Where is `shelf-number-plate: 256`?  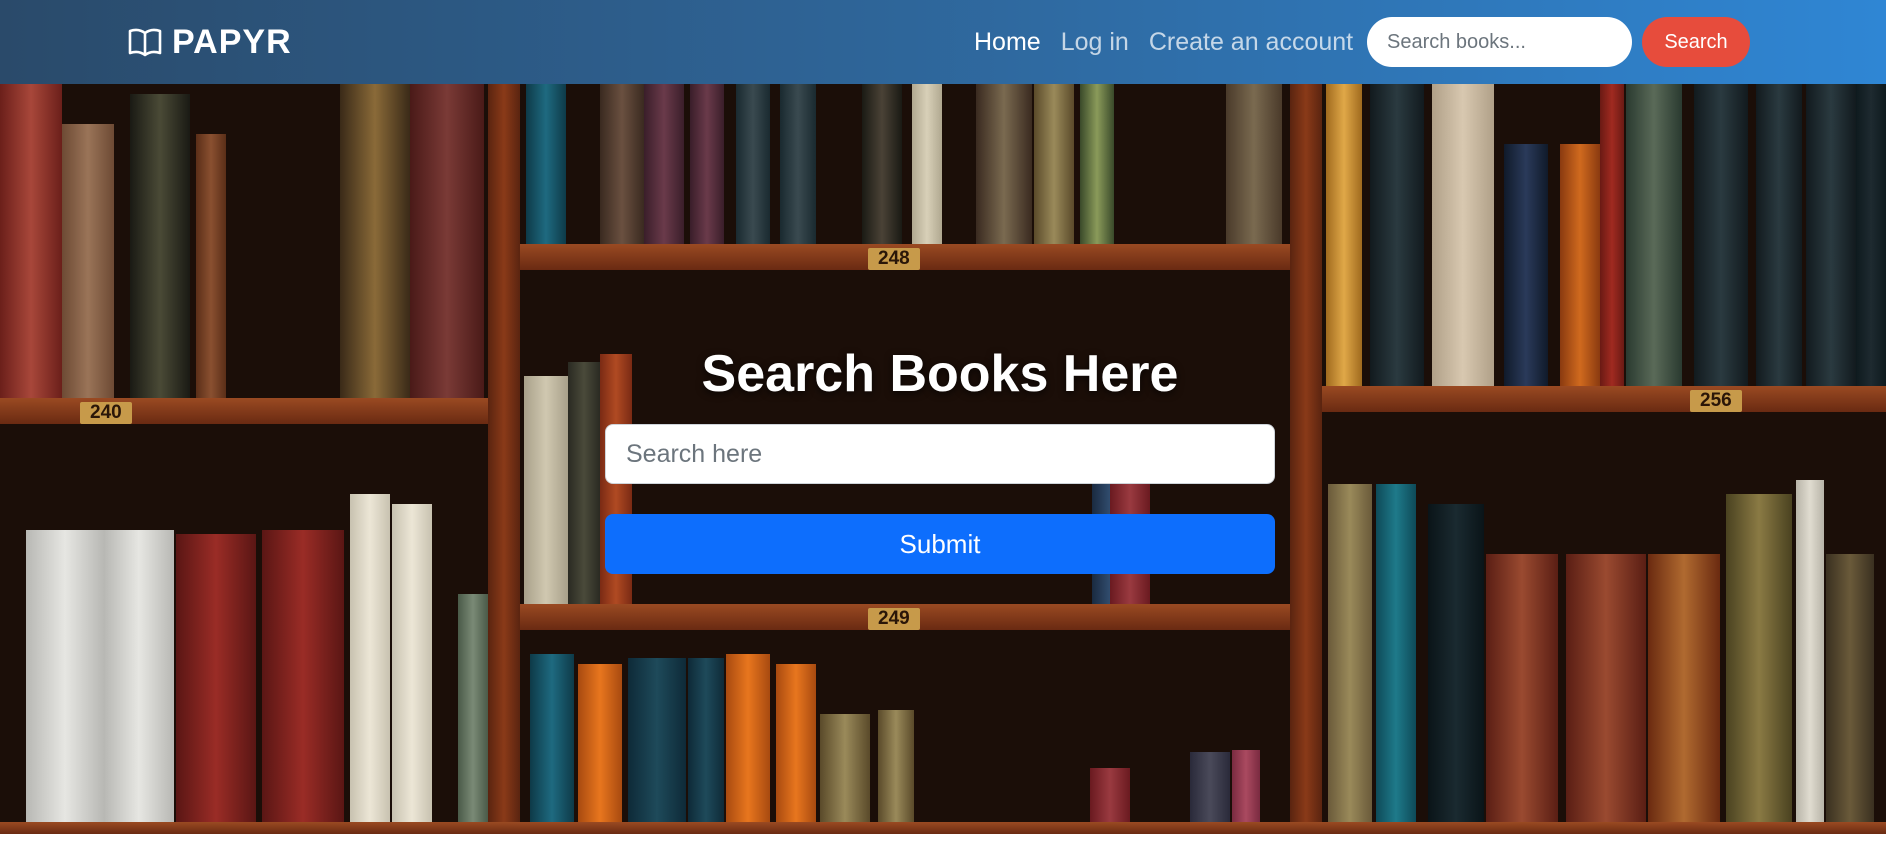
shelf-number-plate: 256 is located at coordinates (1716, 401).